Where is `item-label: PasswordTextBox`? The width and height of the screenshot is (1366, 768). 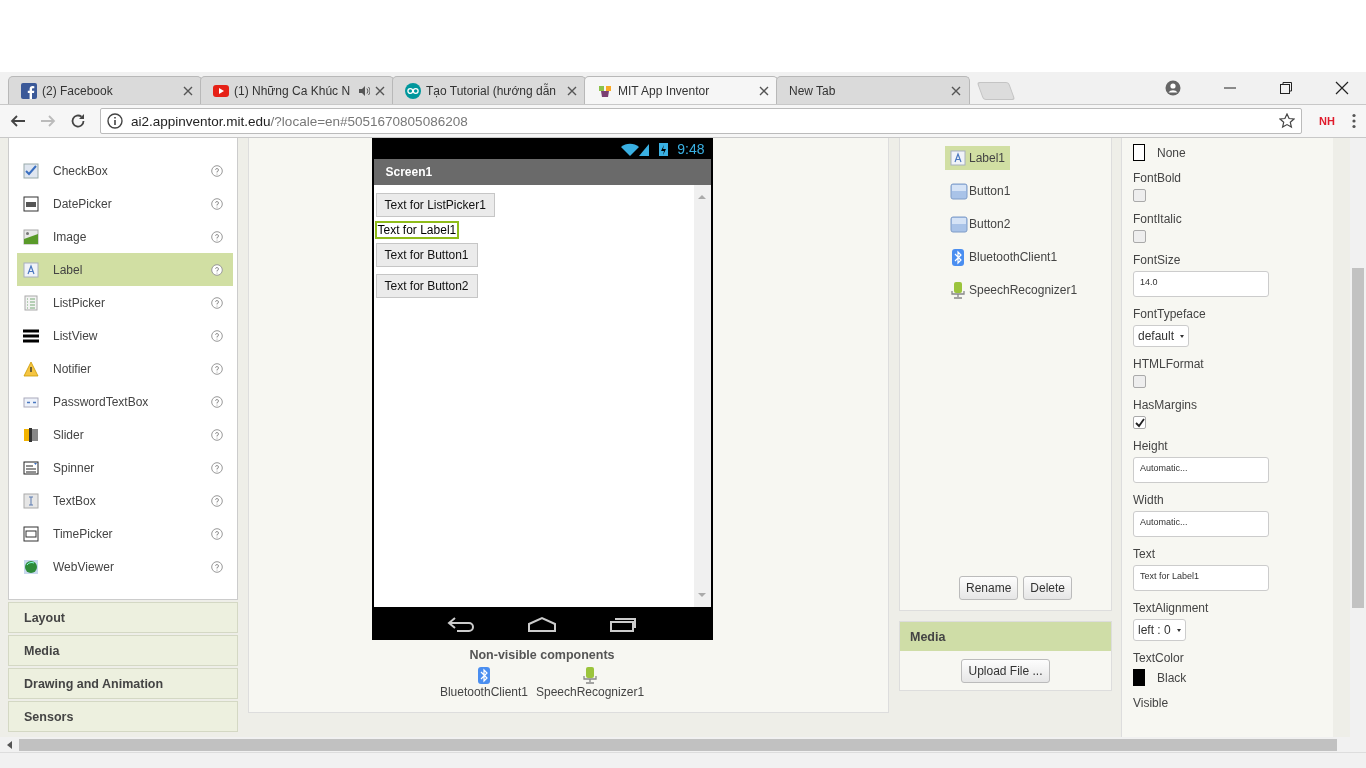 item-label: PasswordTextBox is located at coordinates (101, 401).